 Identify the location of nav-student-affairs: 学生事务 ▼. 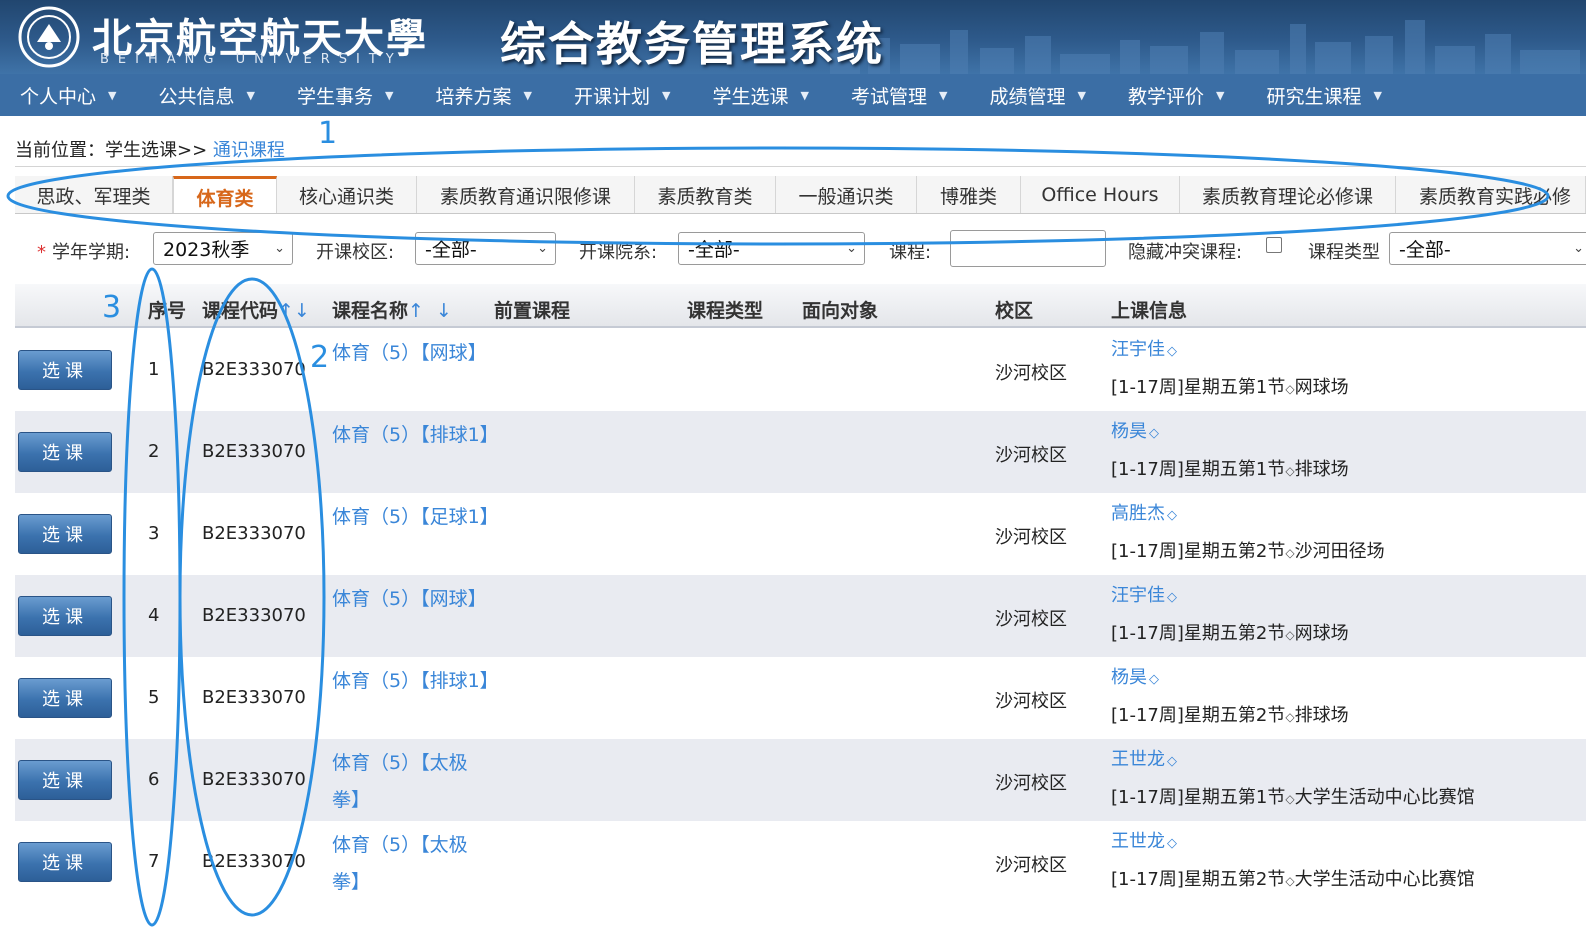
(346, 95).